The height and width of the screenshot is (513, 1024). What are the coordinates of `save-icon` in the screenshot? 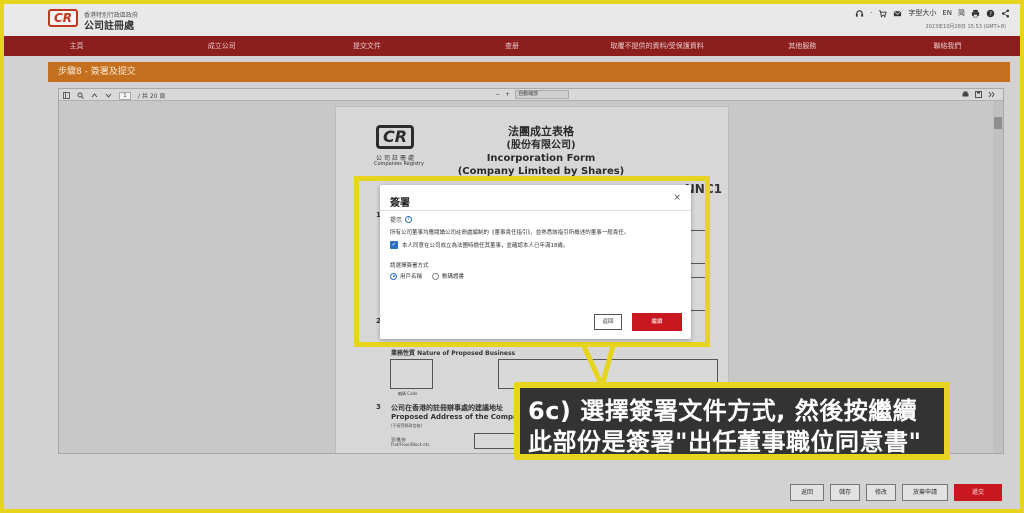 It's located at (978, 94).